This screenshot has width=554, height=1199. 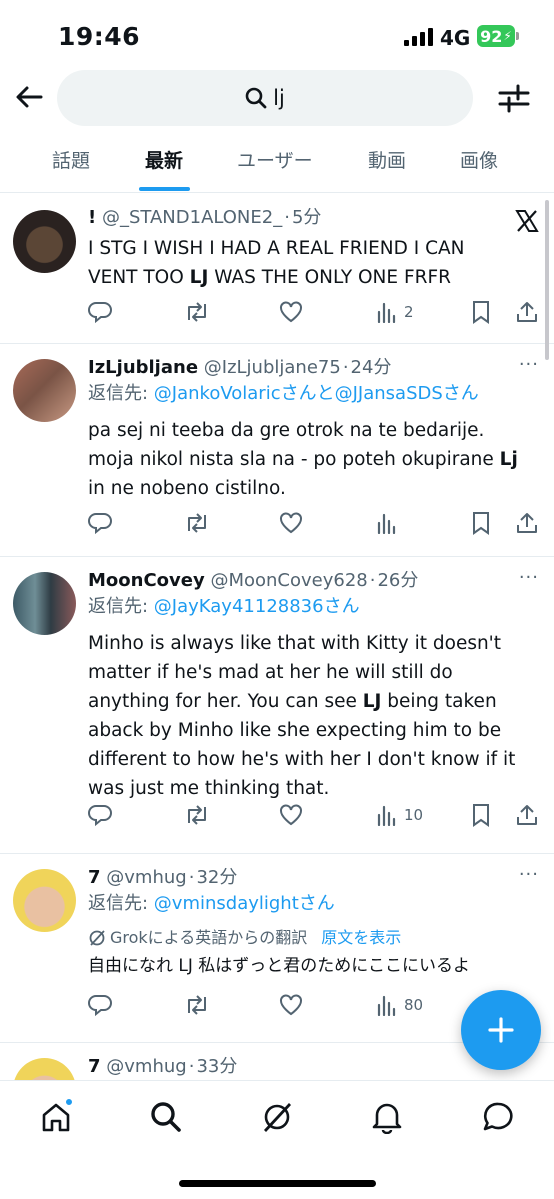 I want to click on tab-latest: 最新, so click(x=164, y=159).